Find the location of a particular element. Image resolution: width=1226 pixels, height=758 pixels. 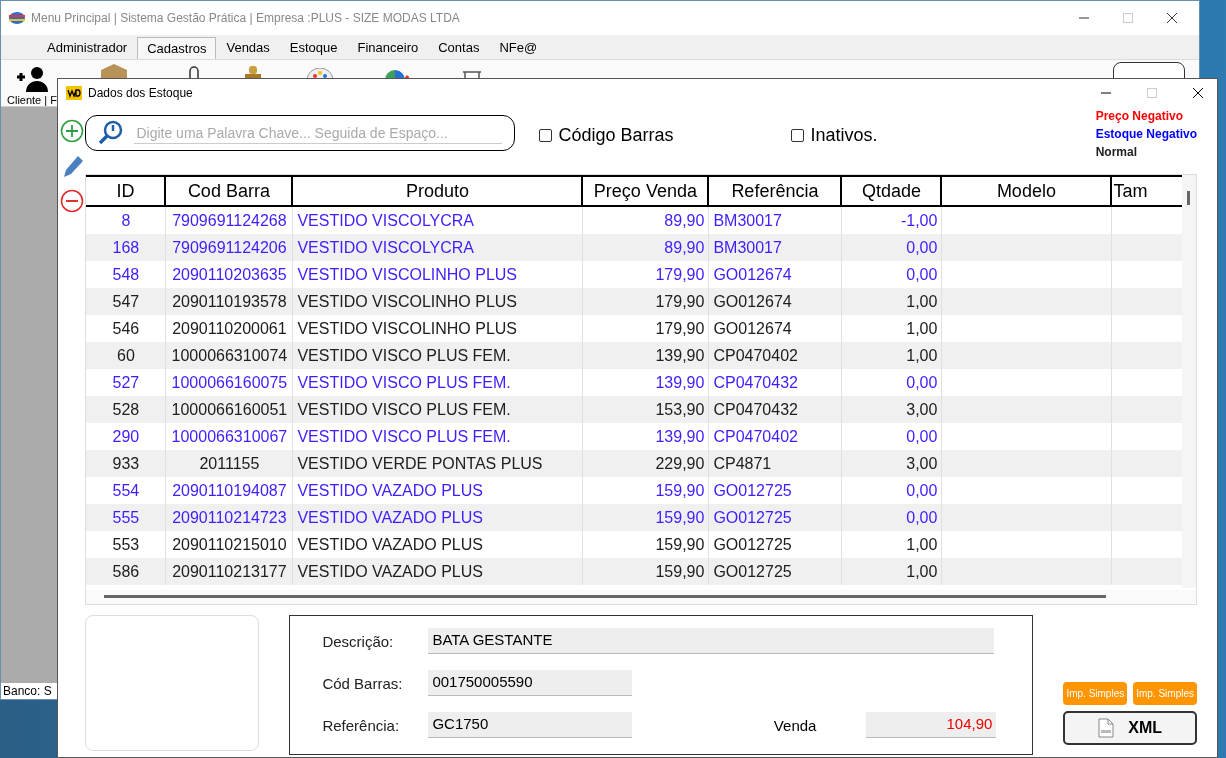

table-cell: 168 is located at coordinates (126, 247).